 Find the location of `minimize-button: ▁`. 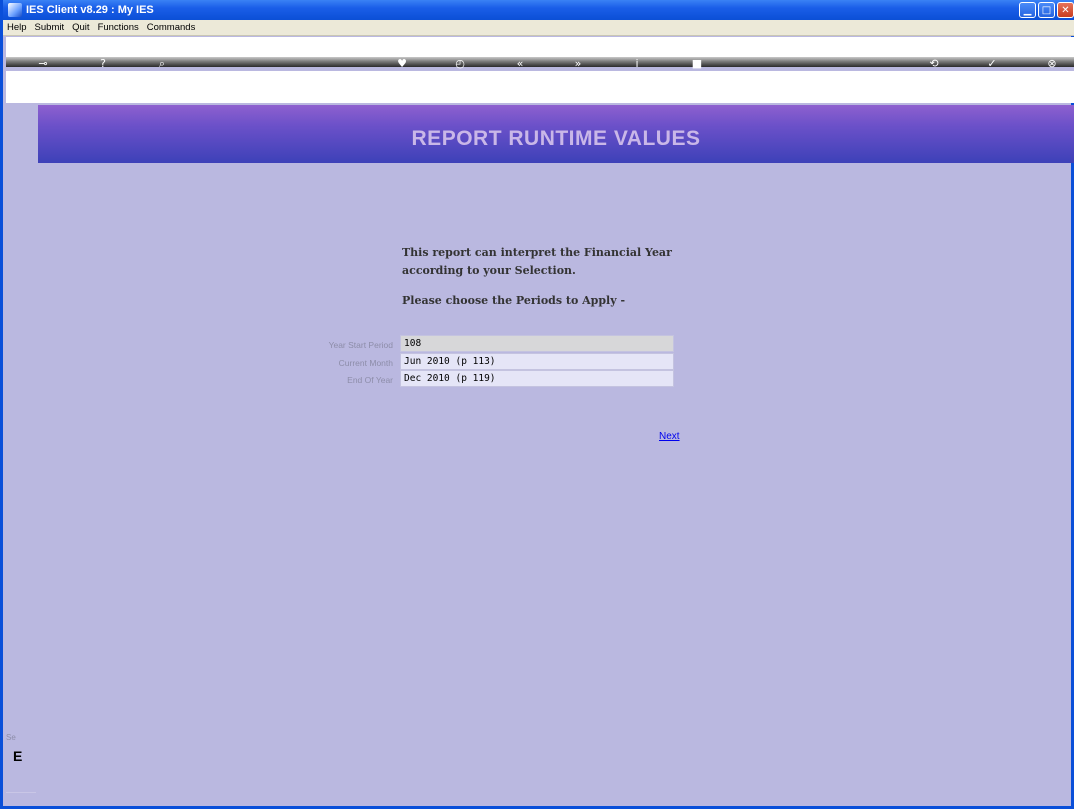

minimize-button: ▁ is located at coordinates (1027, 10).